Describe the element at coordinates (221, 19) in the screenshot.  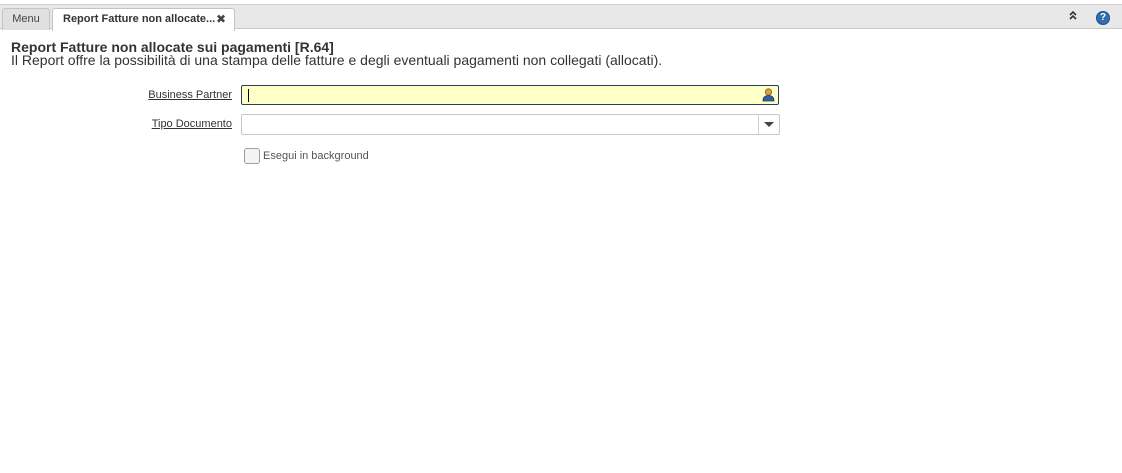
I see `close-icon: ✖` at that location.